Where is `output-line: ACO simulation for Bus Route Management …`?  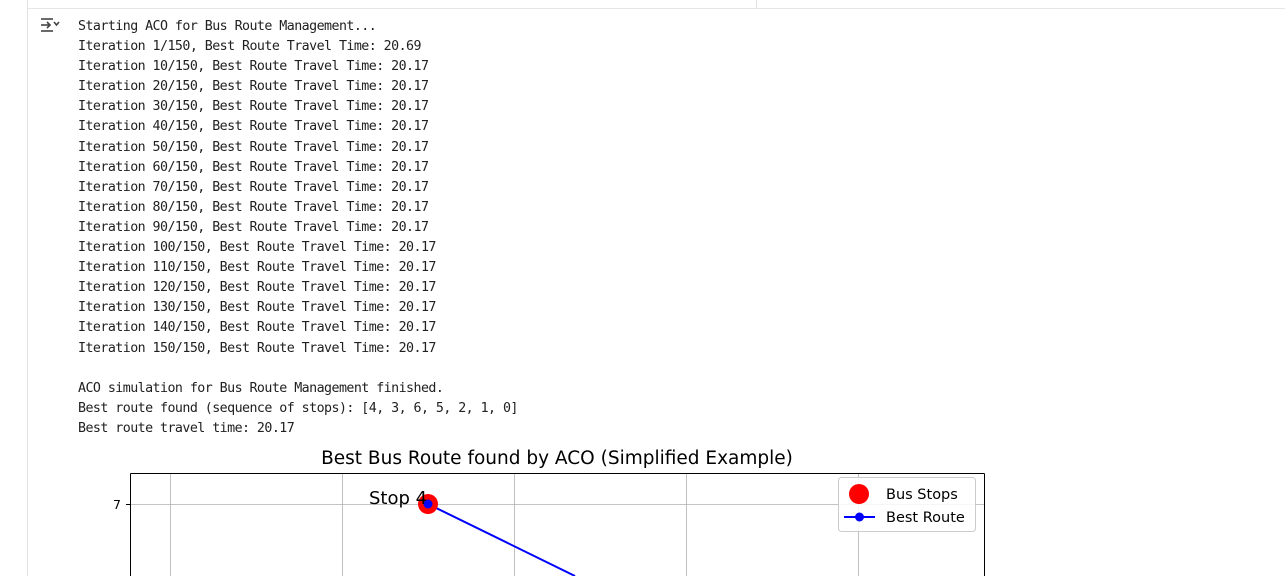
output-line: ACO simulation for Bus Route Management … is located at coordinates (261, 388).